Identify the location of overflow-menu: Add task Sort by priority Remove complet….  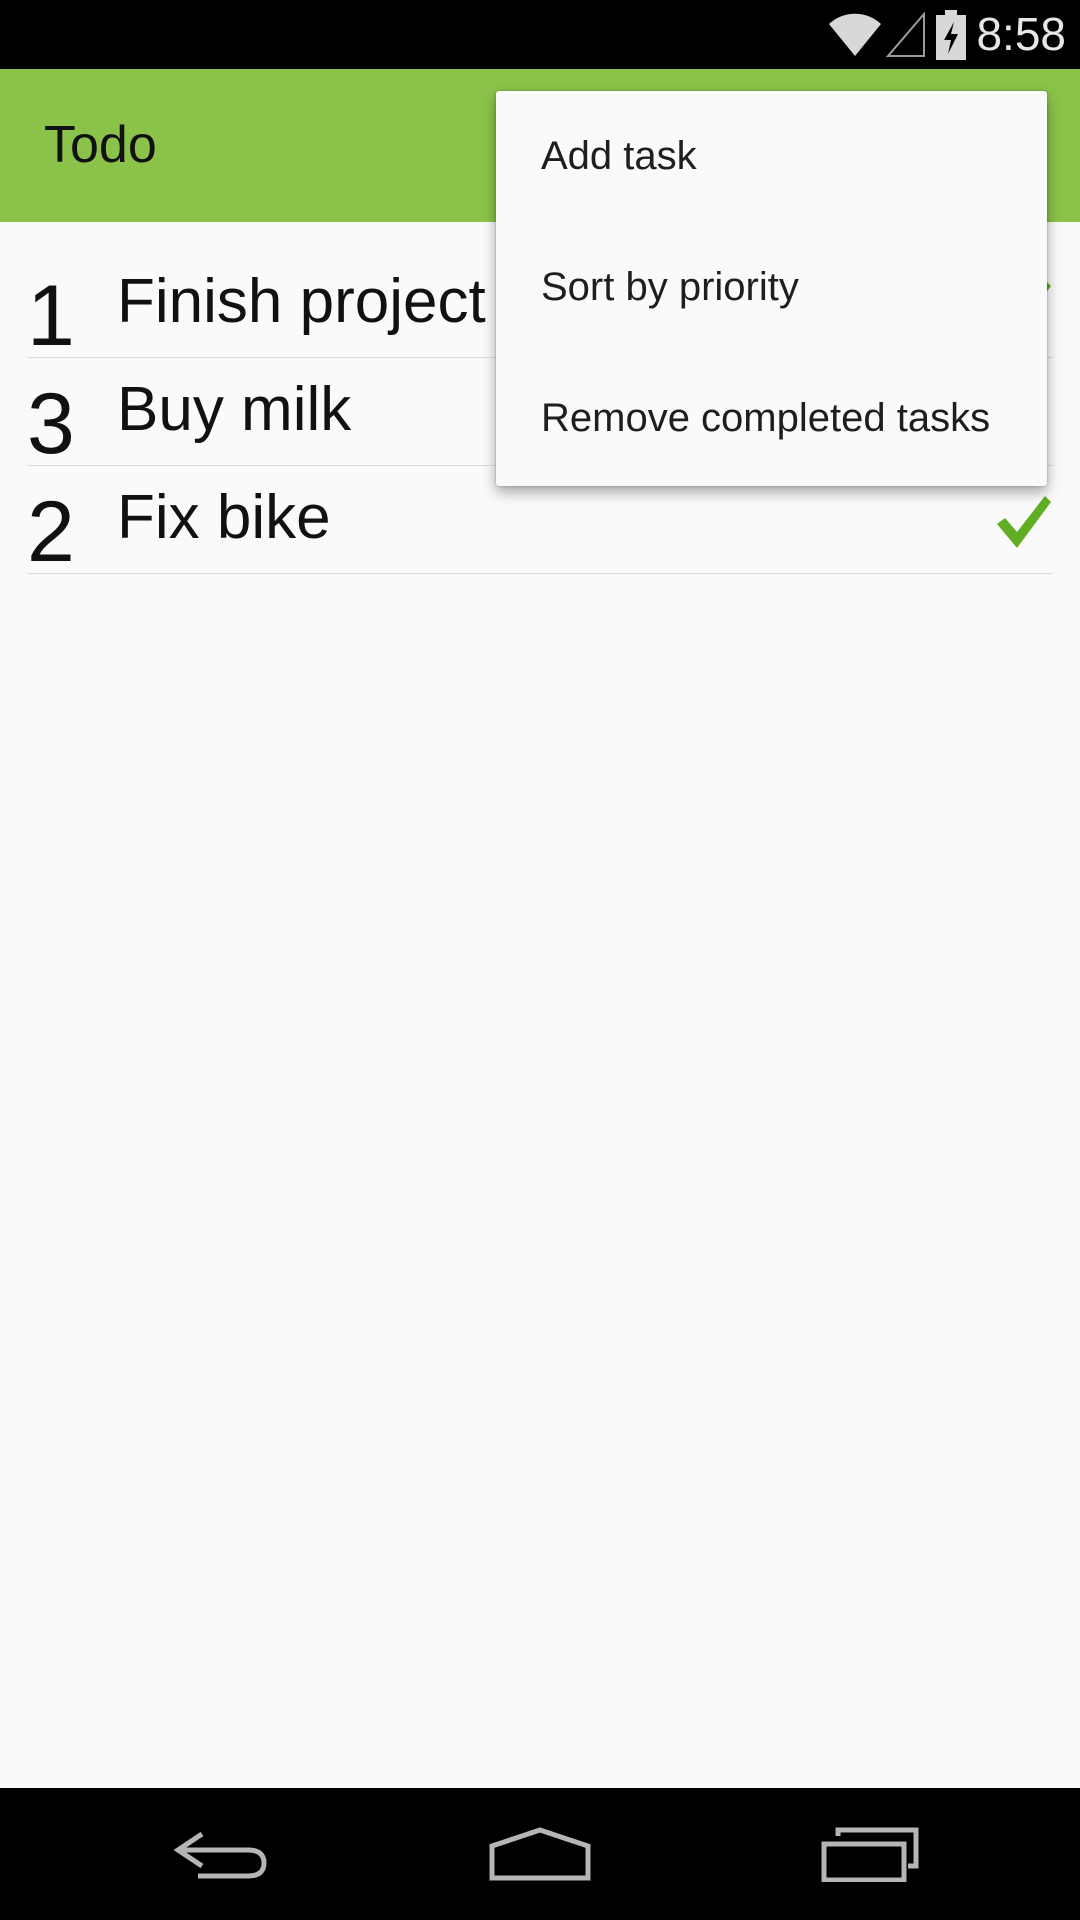
(771, 288).